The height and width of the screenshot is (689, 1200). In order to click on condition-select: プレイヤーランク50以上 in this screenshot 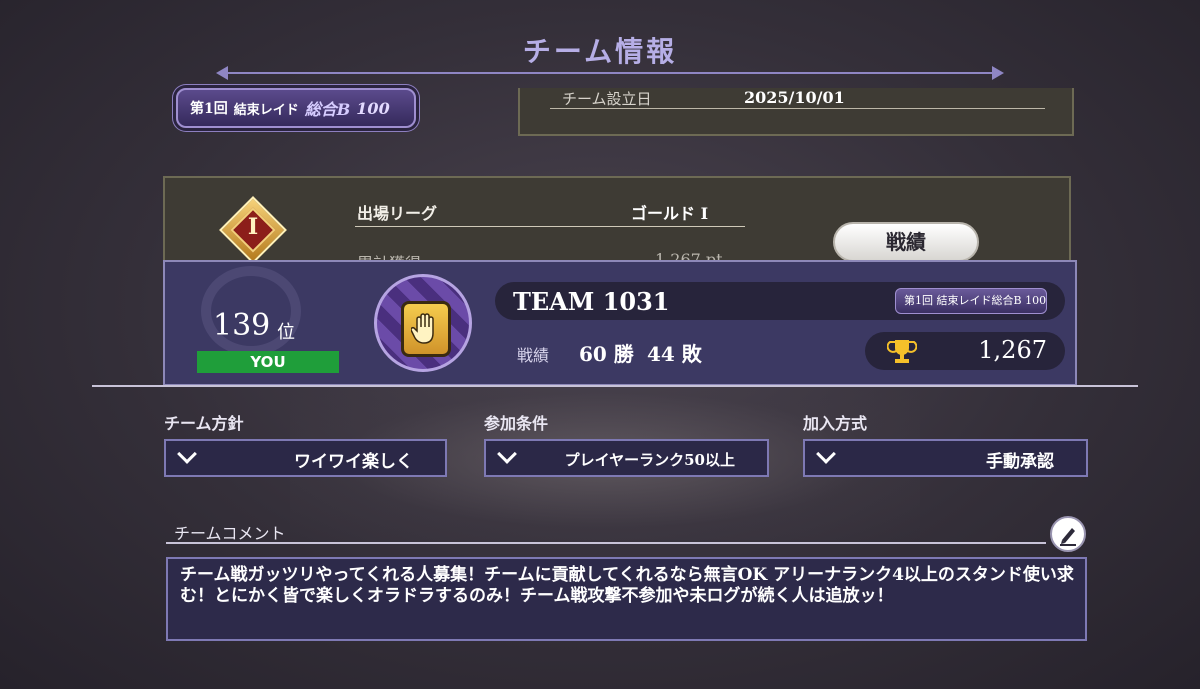, I will do `click(626, 458)`.